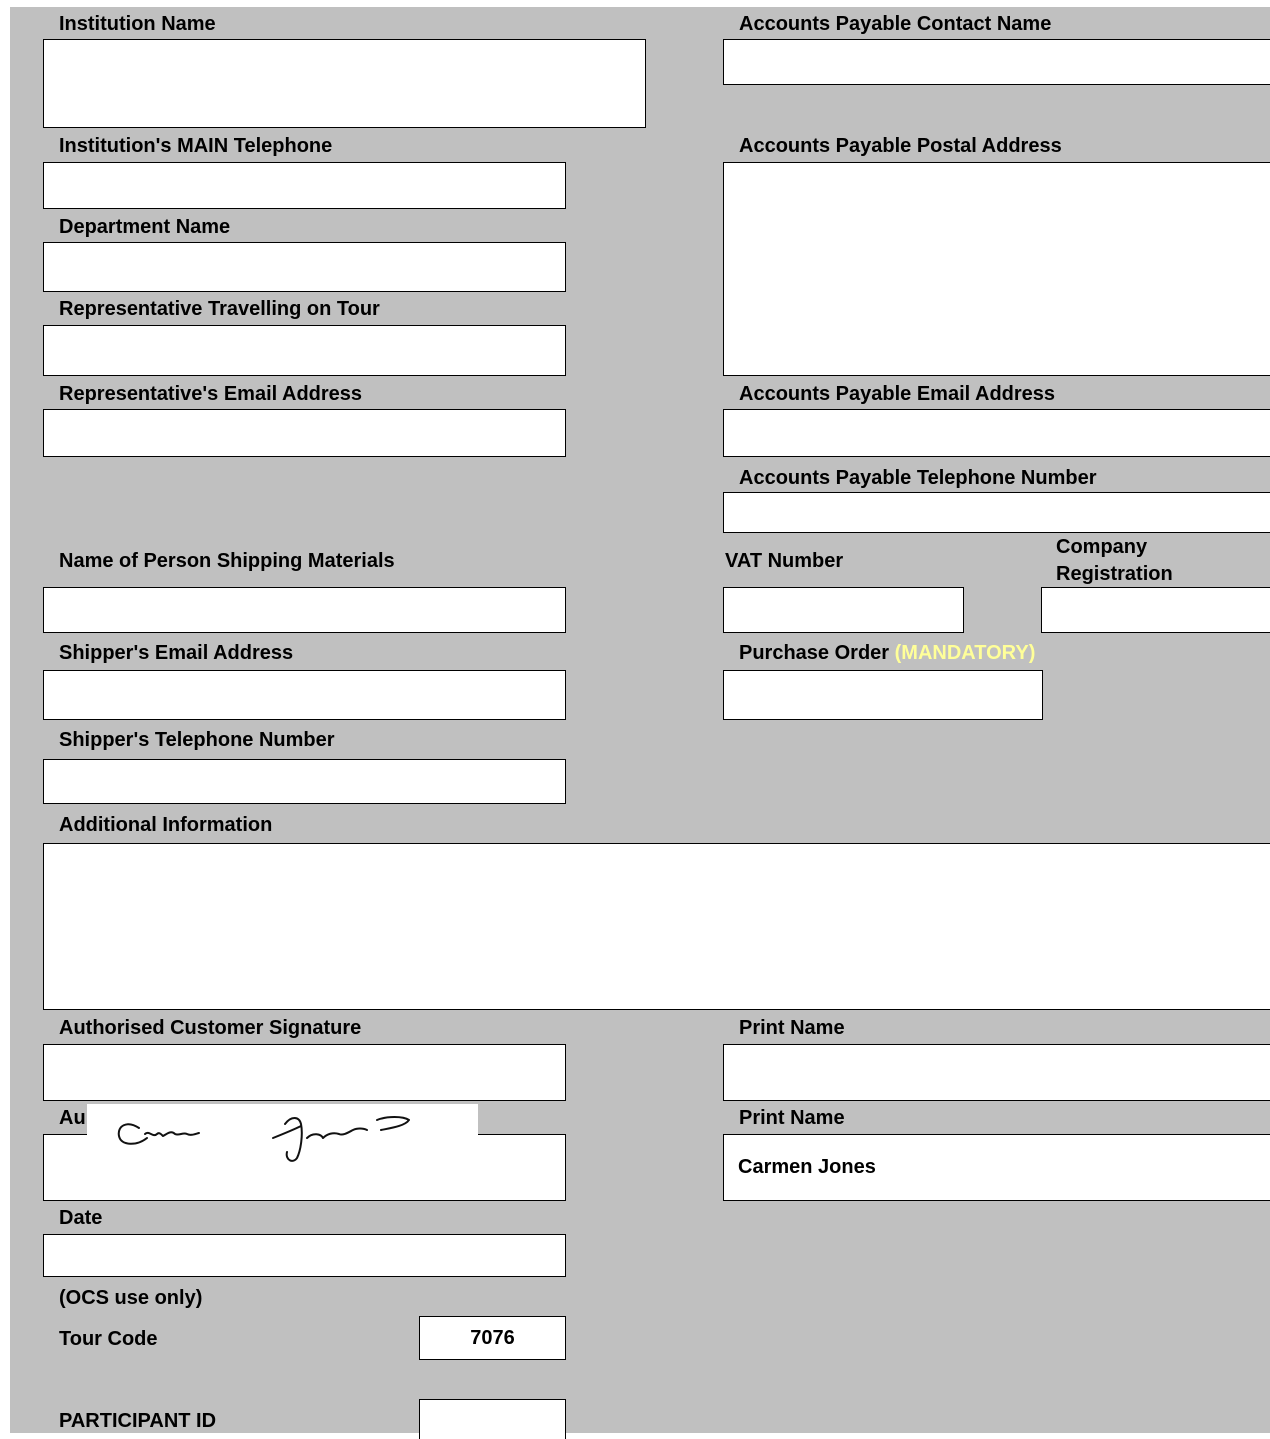  I want to click on tour-code-field: 7076, so click(492, 1338).